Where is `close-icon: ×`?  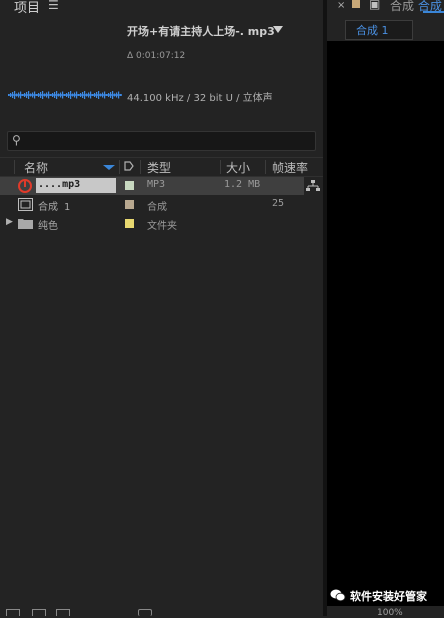 close-icon: × is located at coordinates (341, 5).